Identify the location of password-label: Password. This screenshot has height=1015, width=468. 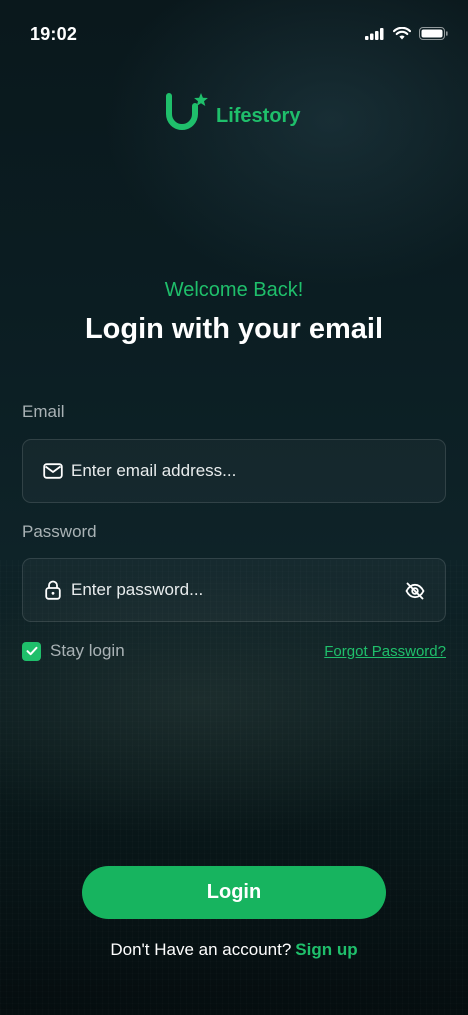
(59, 531).